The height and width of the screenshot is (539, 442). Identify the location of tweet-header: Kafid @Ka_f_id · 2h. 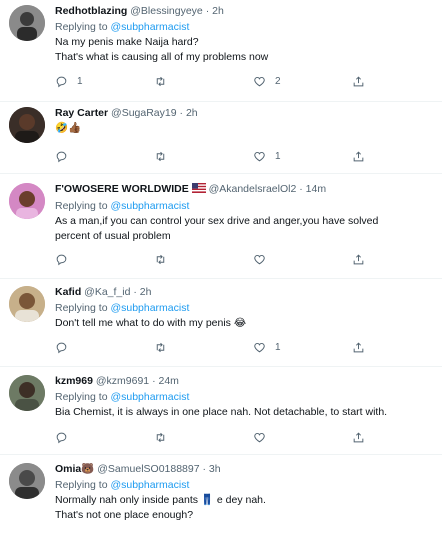
(244, 292).